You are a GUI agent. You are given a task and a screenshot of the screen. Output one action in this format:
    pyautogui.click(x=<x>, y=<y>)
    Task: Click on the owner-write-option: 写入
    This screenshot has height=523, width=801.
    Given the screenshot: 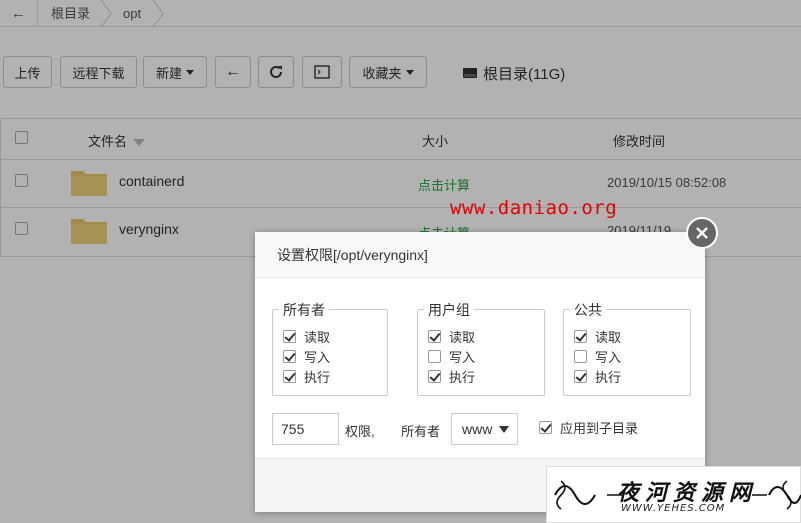 What is the action you would take?
    pyautogui.click(x=306, y=356)
    